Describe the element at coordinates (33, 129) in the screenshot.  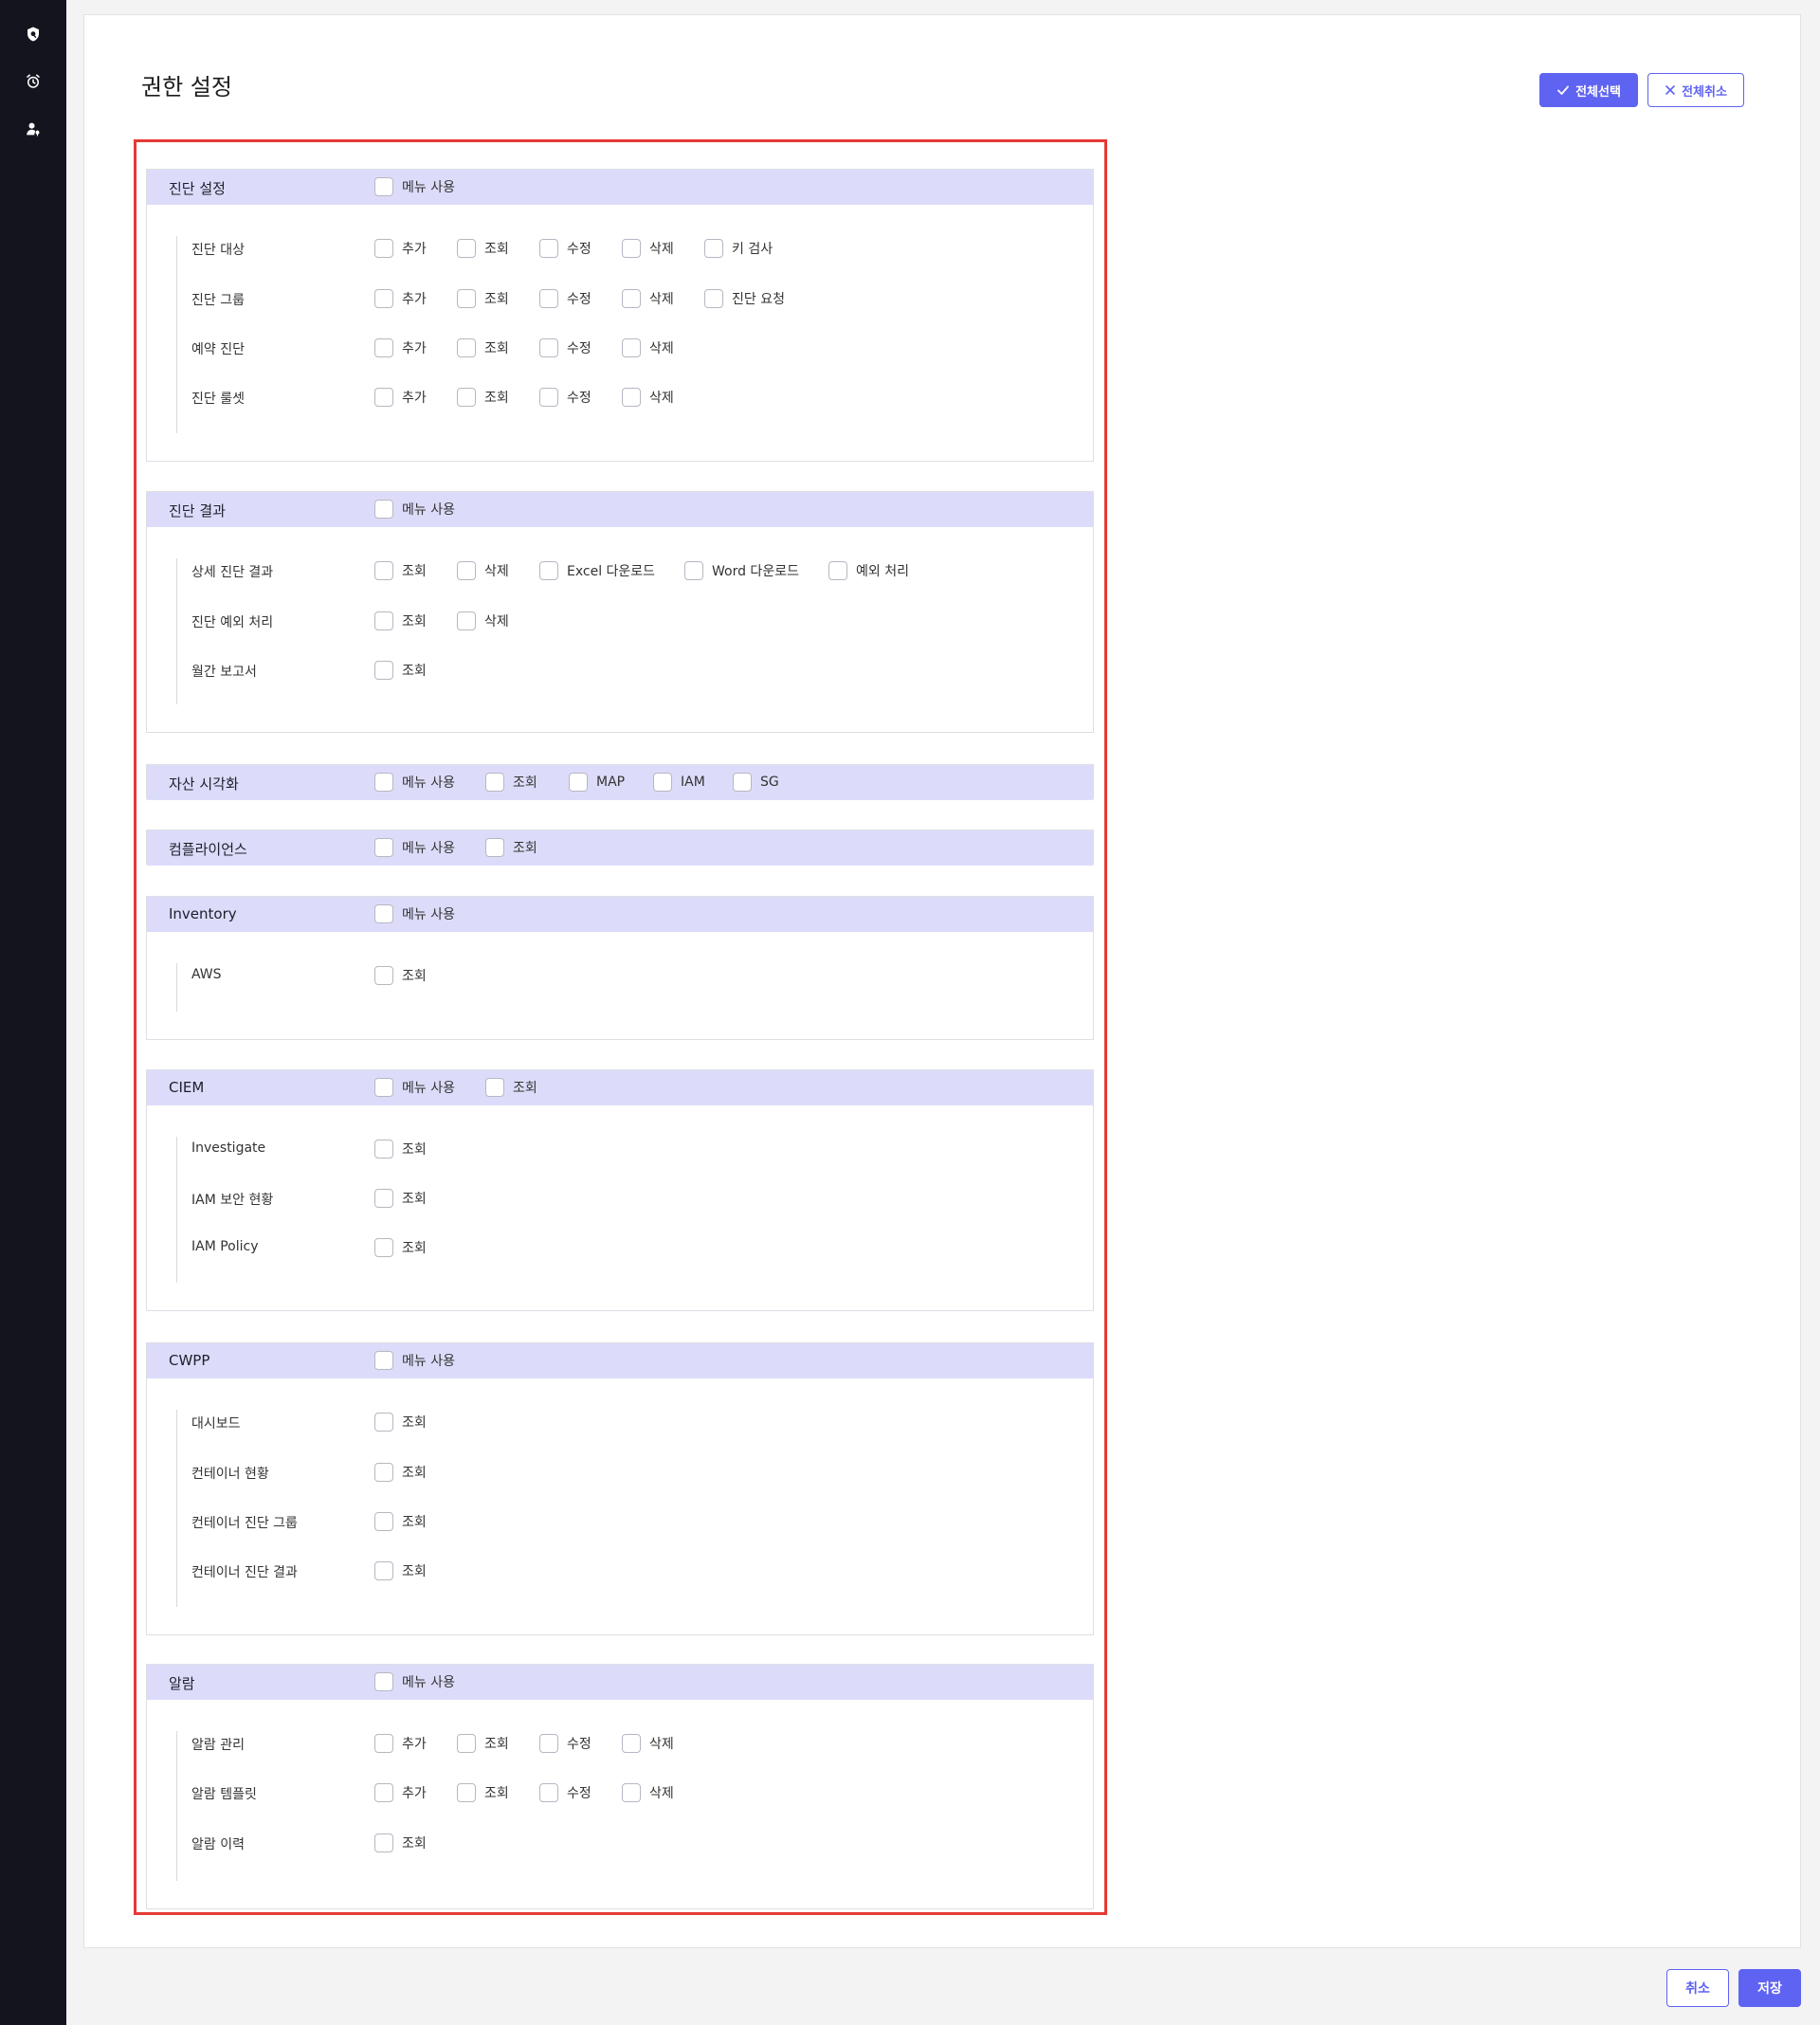
I see `user-key-icon` at that location.